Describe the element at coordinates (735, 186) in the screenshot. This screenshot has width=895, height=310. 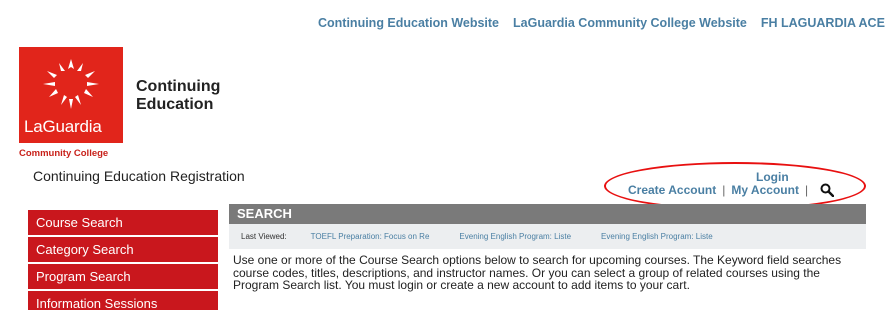
I see `highlight-oval` at that location.